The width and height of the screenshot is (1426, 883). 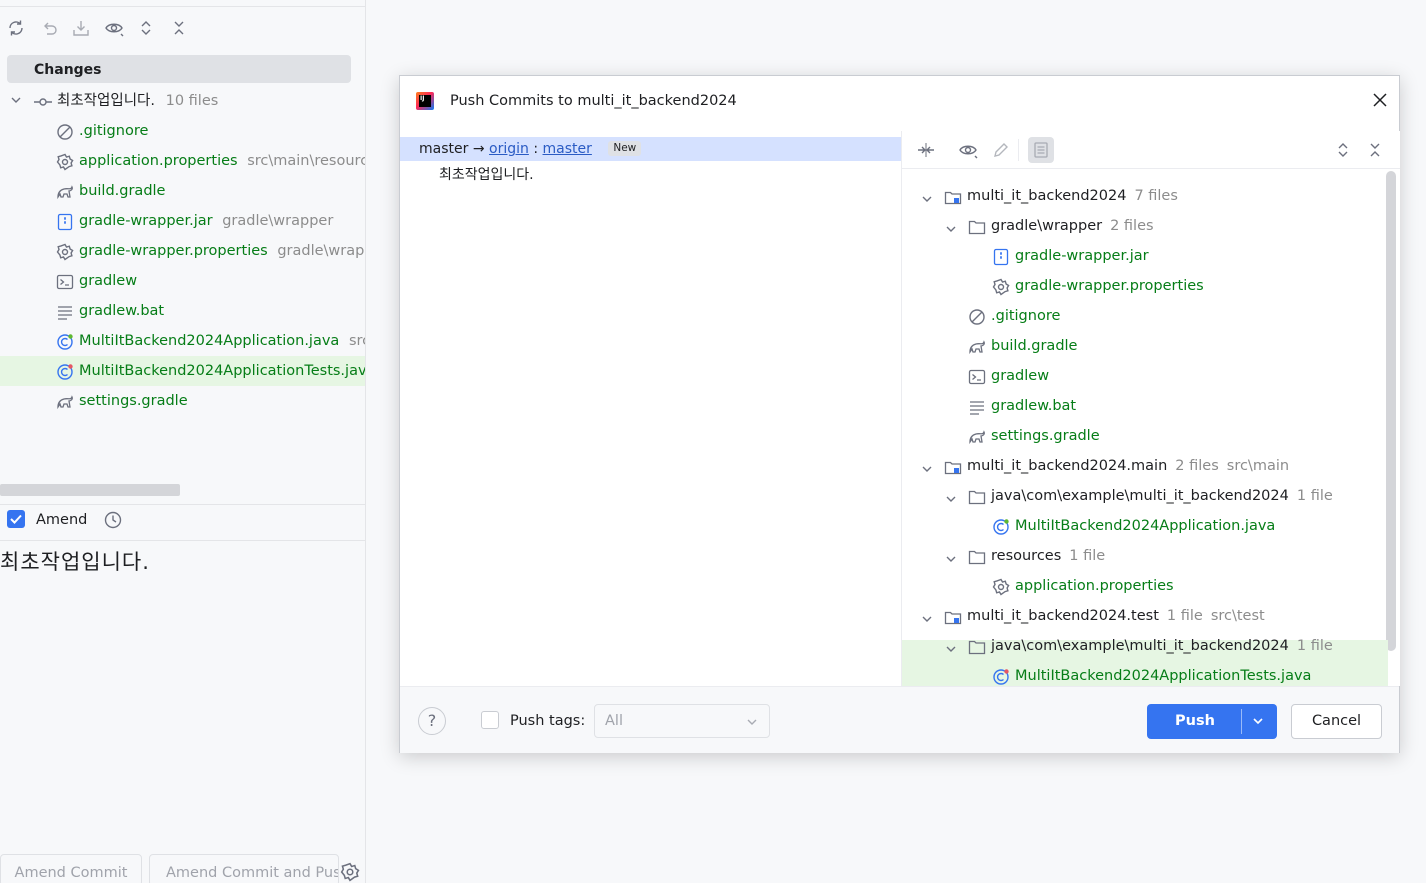 What do you see at coordinates (1018, 150) in the screenshot?
I see `toolbar-separator` at bounding box center [1018, 150].